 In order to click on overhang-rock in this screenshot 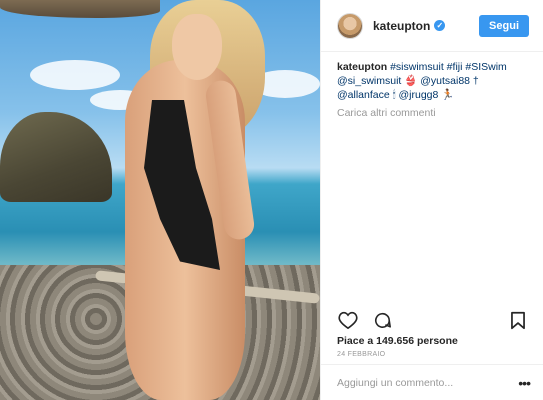, I will do `click(80, 9)`.